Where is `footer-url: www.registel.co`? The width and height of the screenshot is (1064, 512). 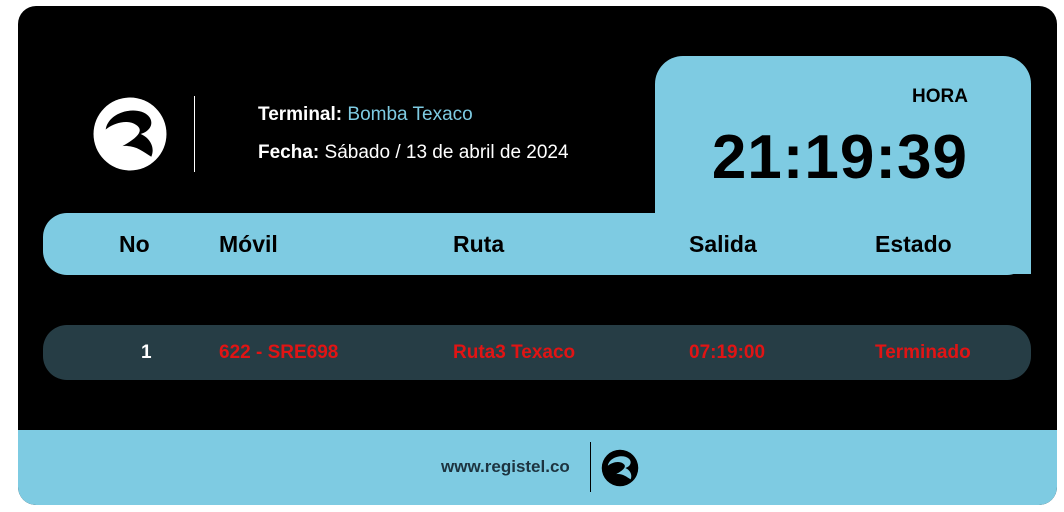 footer-url: www.registel.co is located at coordinates (505, 467).